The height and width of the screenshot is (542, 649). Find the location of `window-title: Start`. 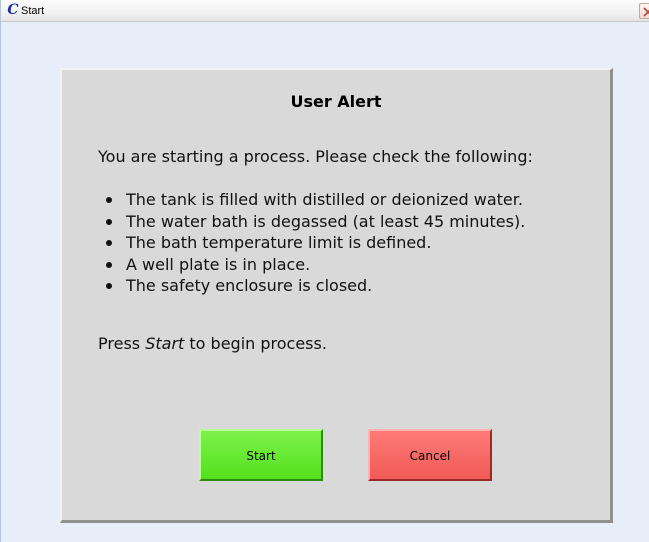

window-title: Start is located at coordinates (33, 11).